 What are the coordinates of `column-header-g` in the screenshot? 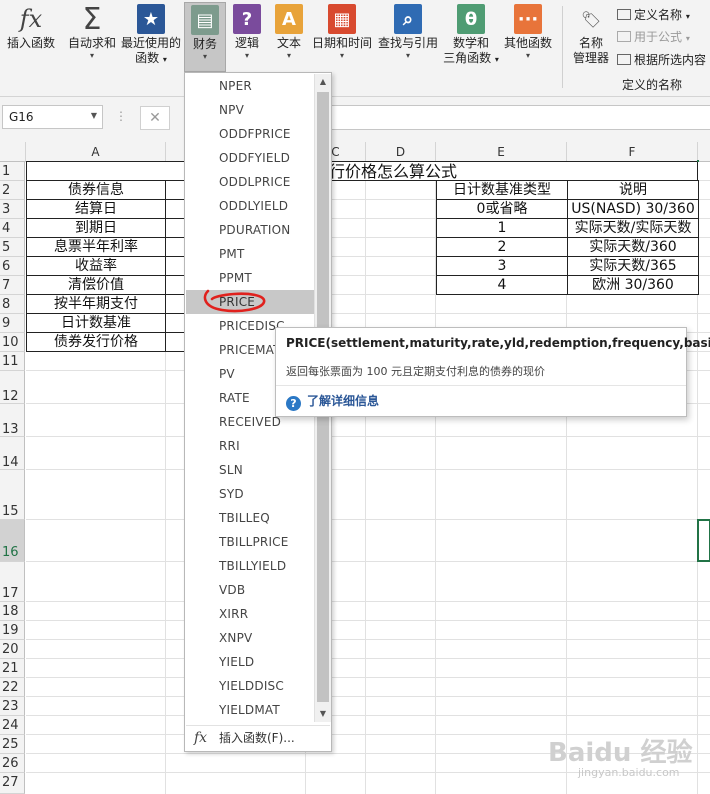 It's located at (704, 152).